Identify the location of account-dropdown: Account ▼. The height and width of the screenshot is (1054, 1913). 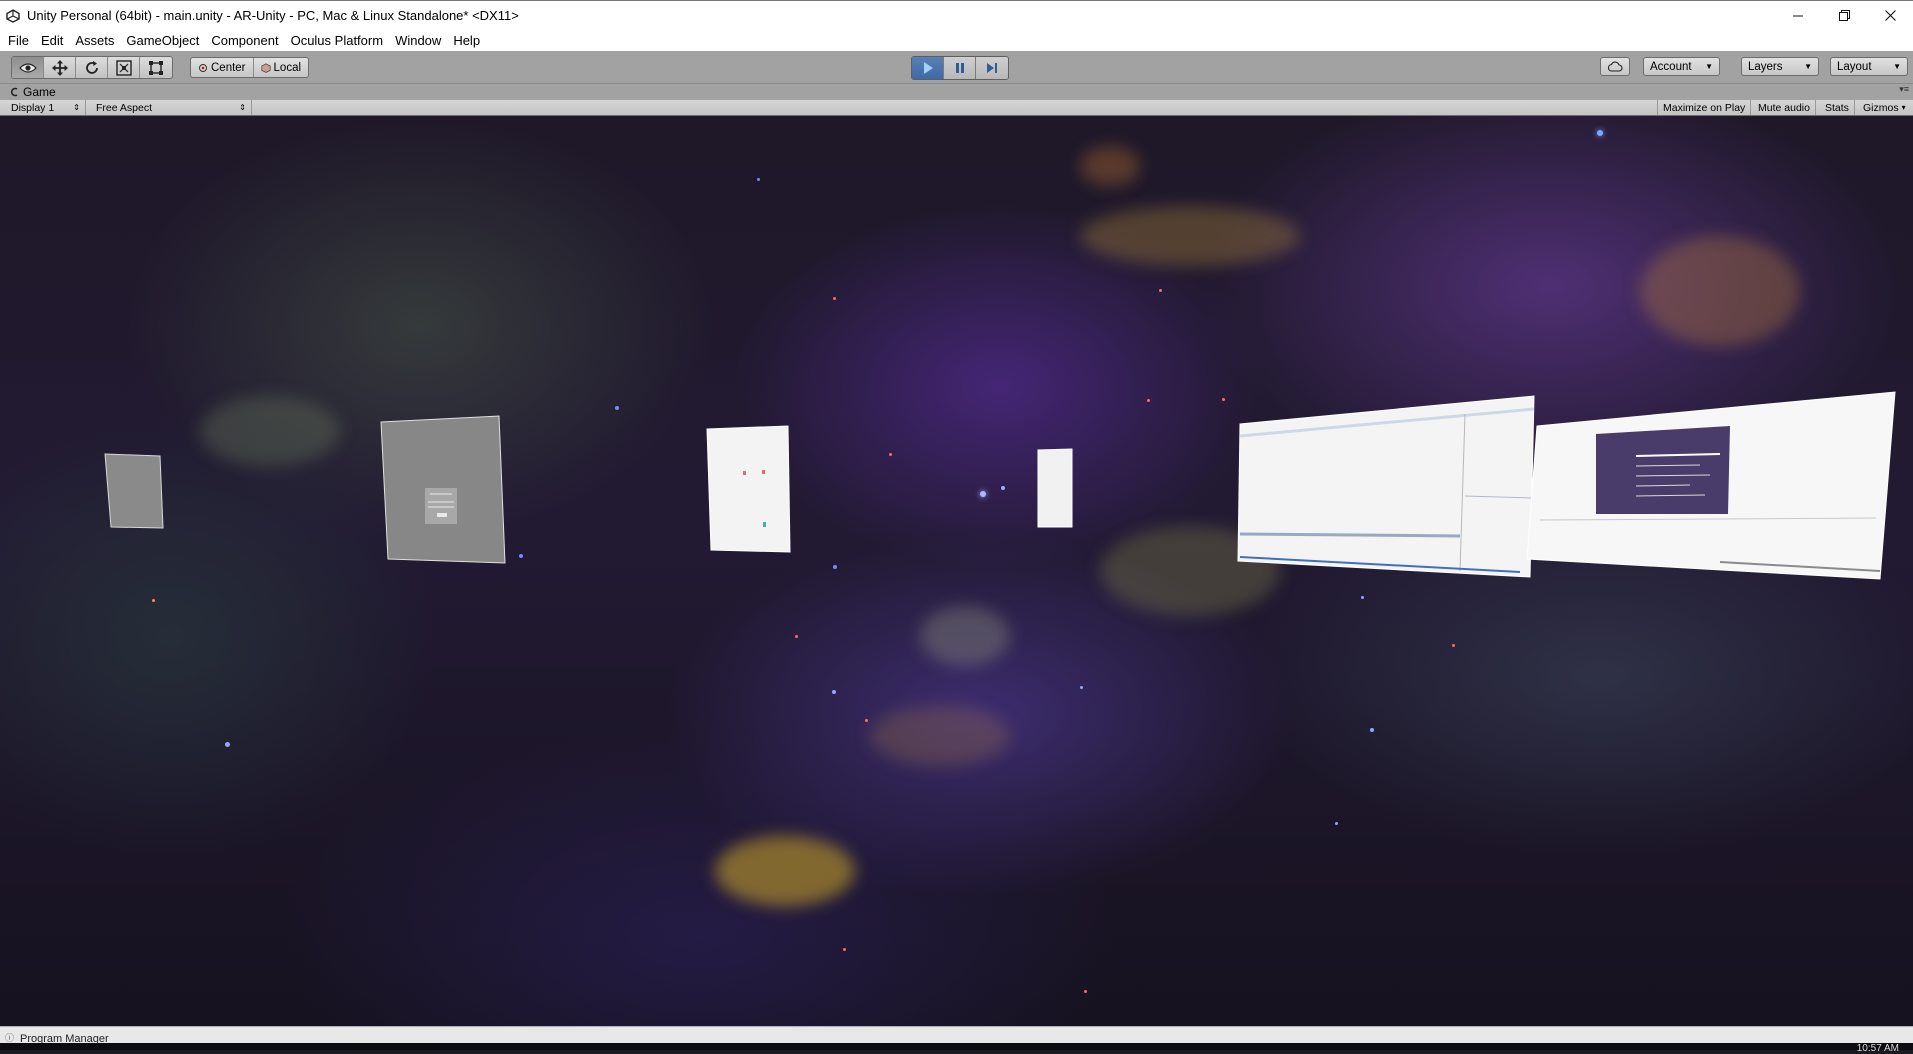
(1681, 66).